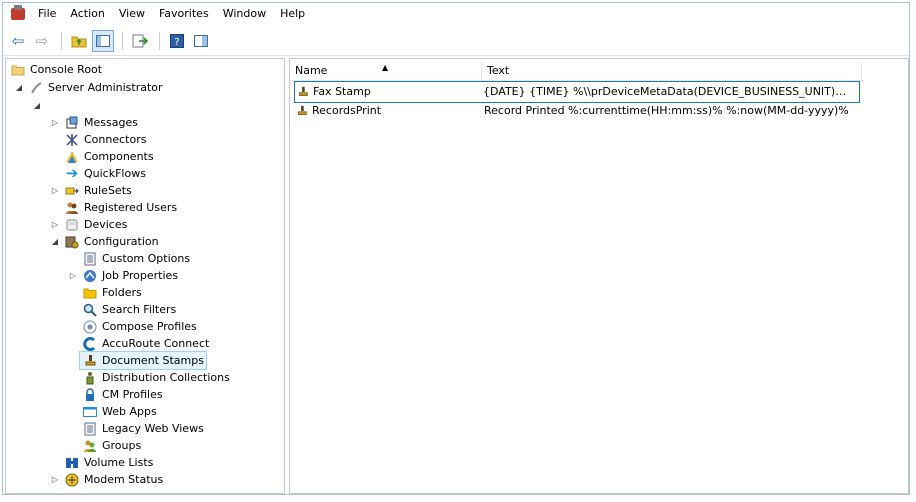 Image resolution: width=916 pixels, height=502 pixels. Describe the element at coordinates (18, 41) in the screenshot. I see `back-arrow-icon: ⇦` at that location.